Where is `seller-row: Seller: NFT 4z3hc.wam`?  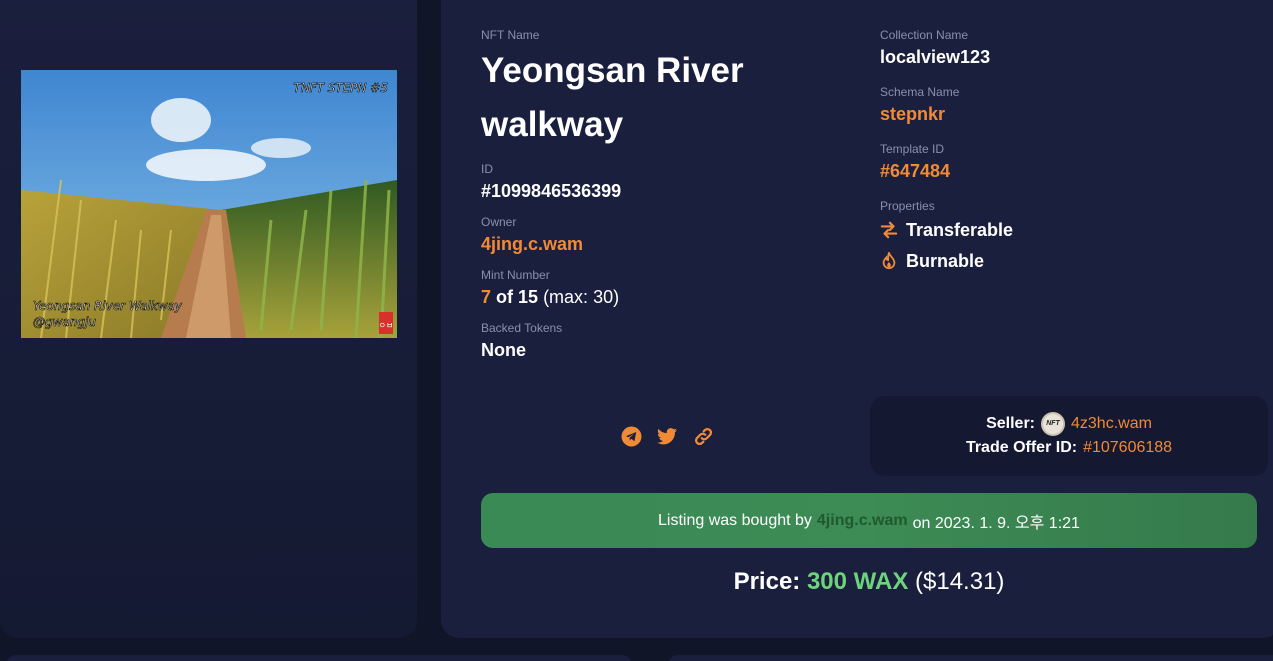
seller-row: Seller: NFT 4z3hc.wam is located at coordinates (1069, 424).